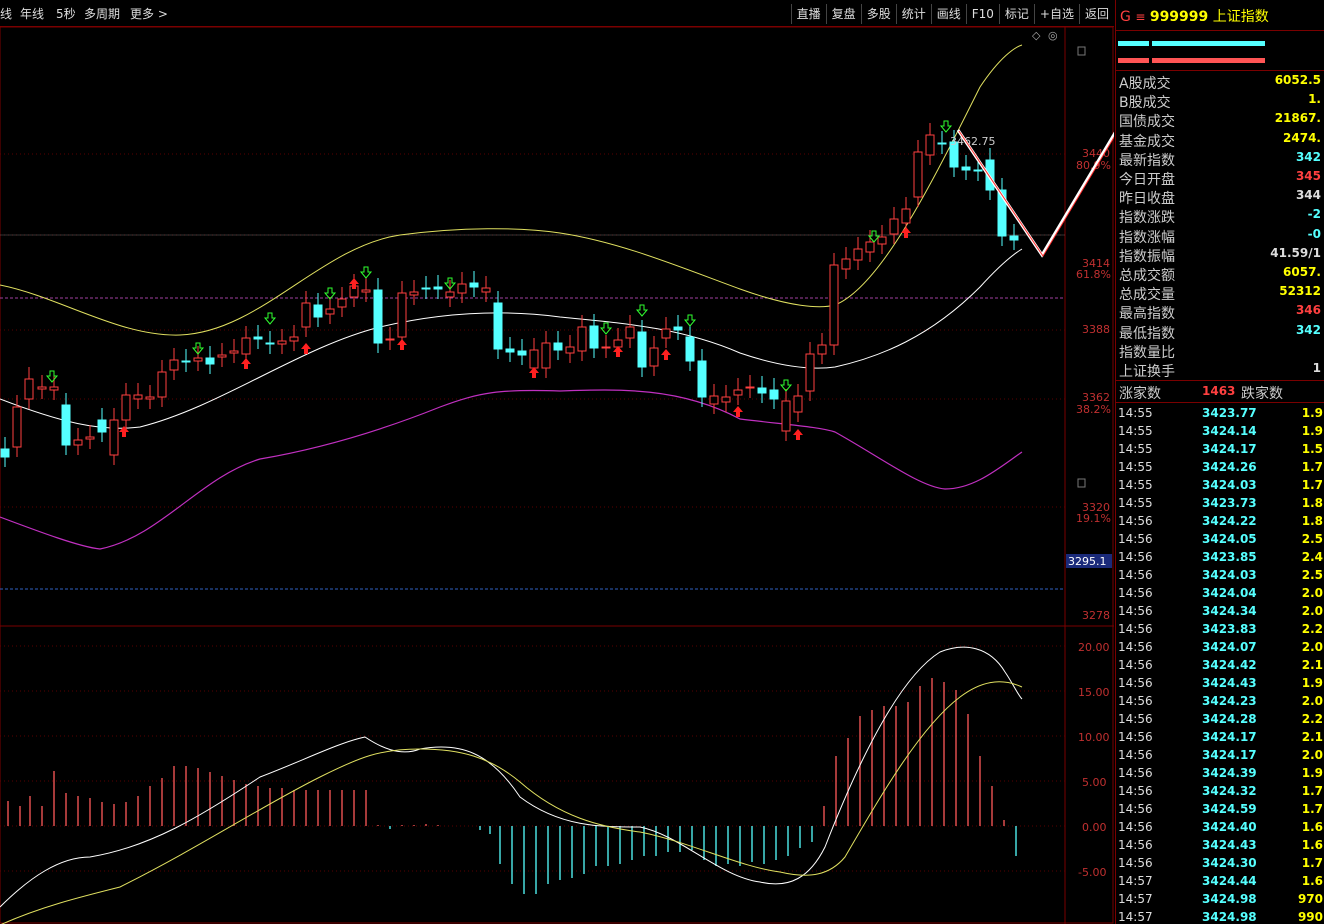  Describe the element at coordinates (1147, 276) in the screenshot. I see `stat-label: 总成交额` at that location.